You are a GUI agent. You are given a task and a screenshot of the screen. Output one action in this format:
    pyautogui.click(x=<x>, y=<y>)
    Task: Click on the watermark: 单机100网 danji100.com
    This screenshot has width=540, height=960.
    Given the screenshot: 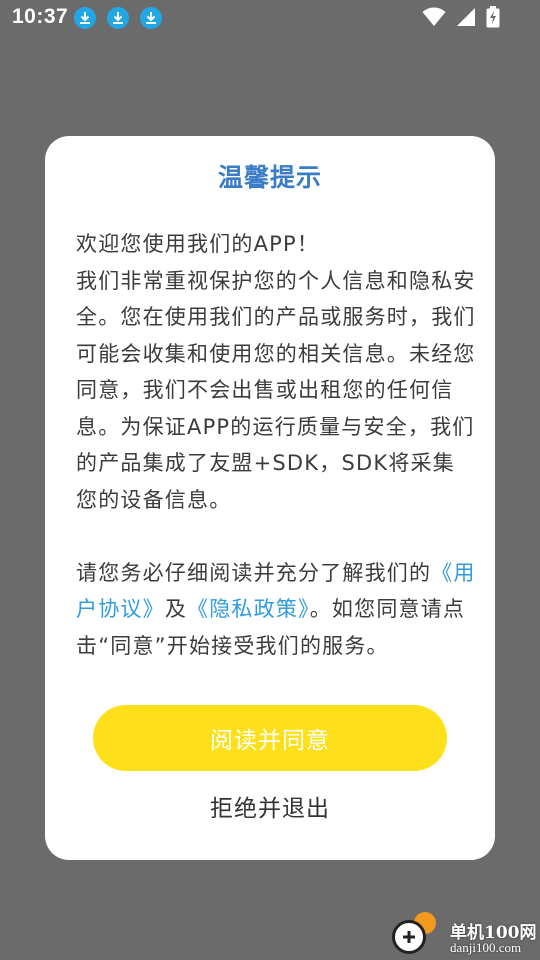 What is the action you would take?
    pyautogui.click(x=466, y=936)
    